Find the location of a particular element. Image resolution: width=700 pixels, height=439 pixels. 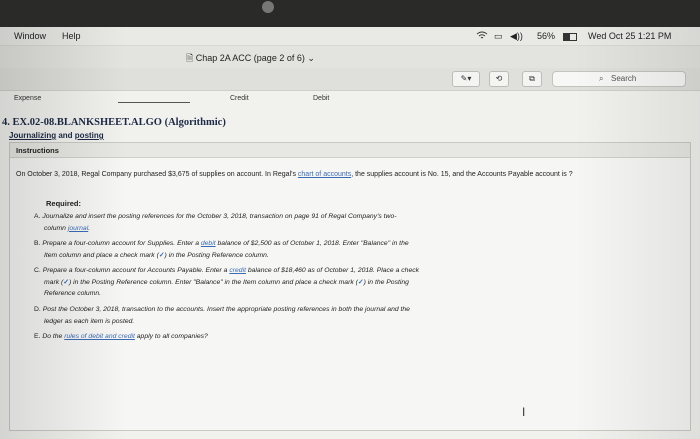

posting-link: posting is located at coordinates (89, 135).